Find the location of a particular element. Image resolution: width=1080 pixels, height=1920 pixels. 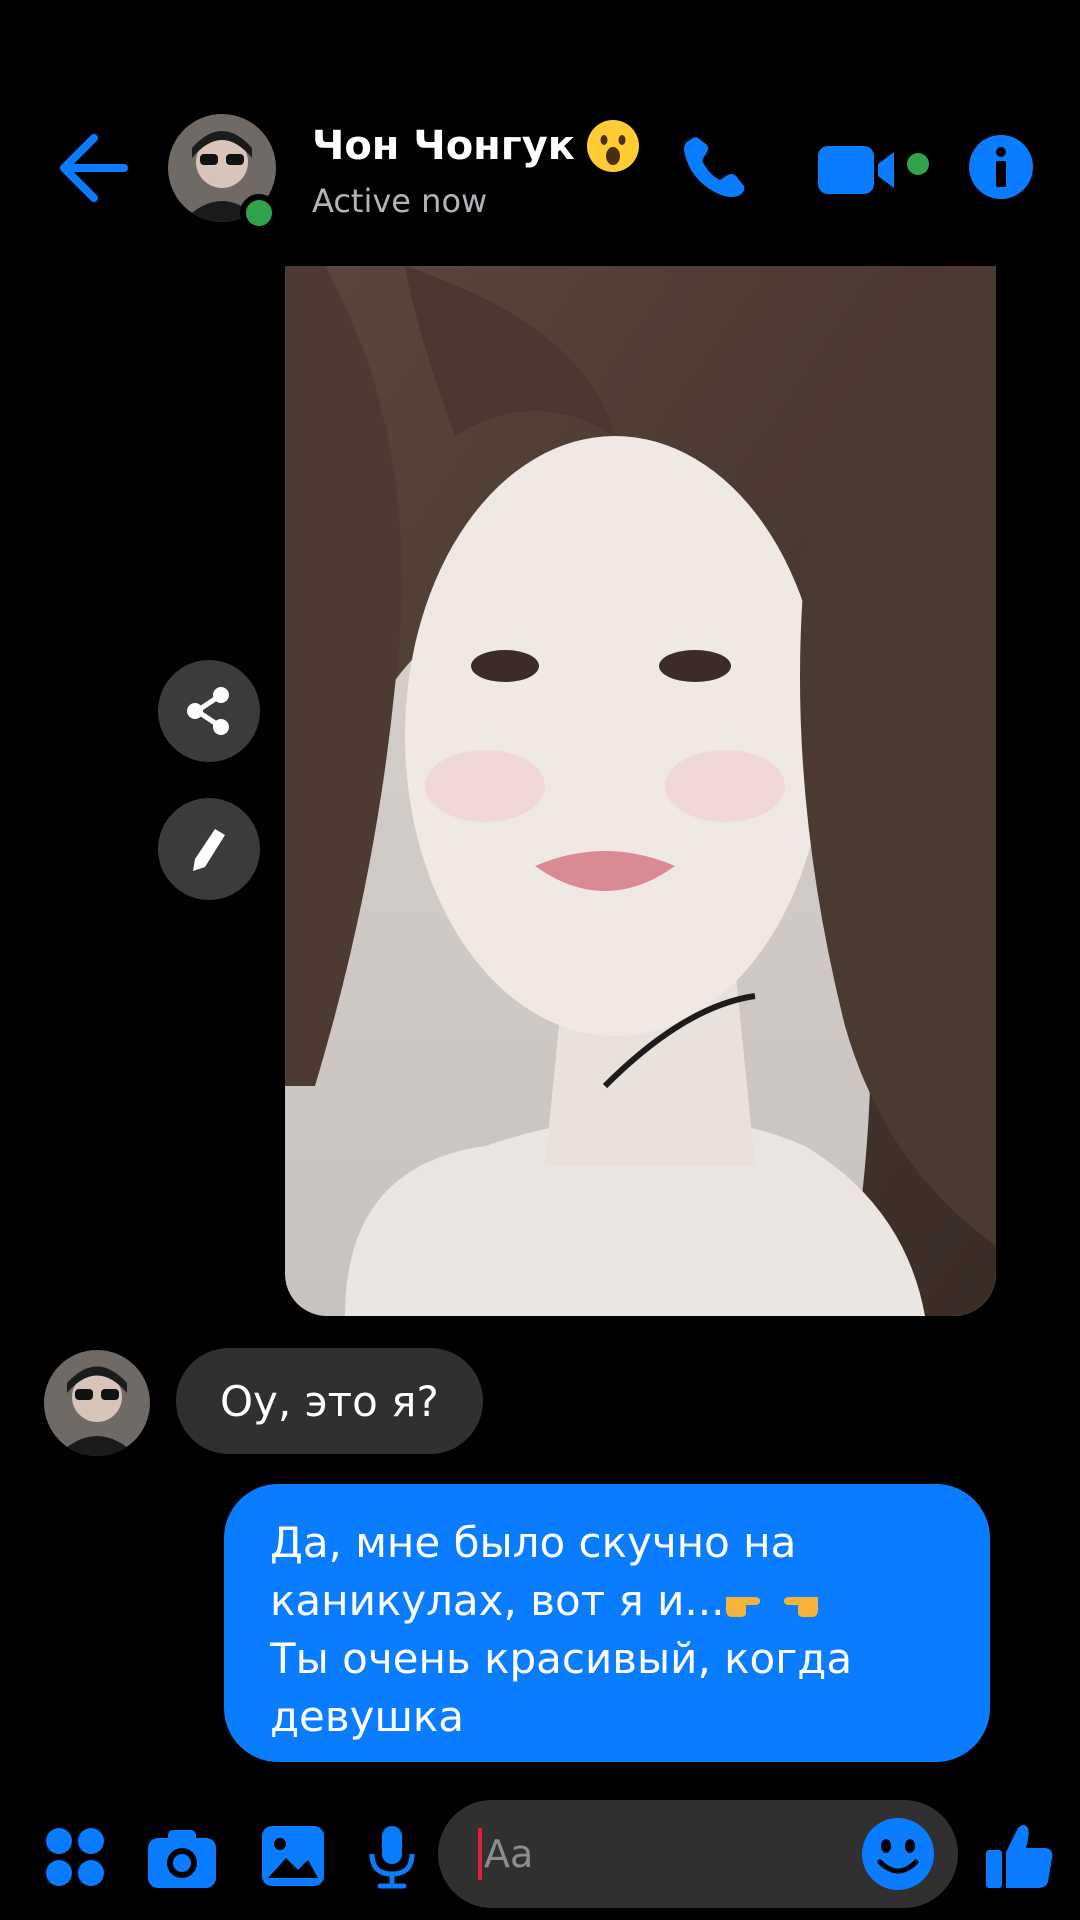

message-composer: Aa is located at coordinates (540, 1855).